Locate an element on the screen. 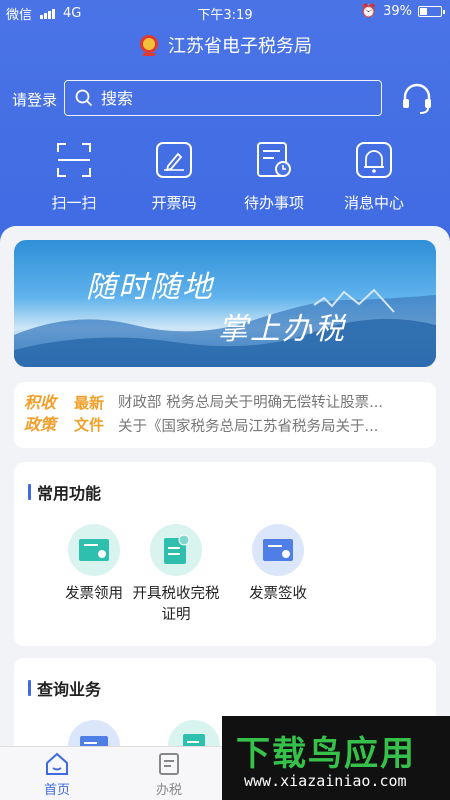  page-title: 江苏省电子税务局 is located at coordinates (240, 46).